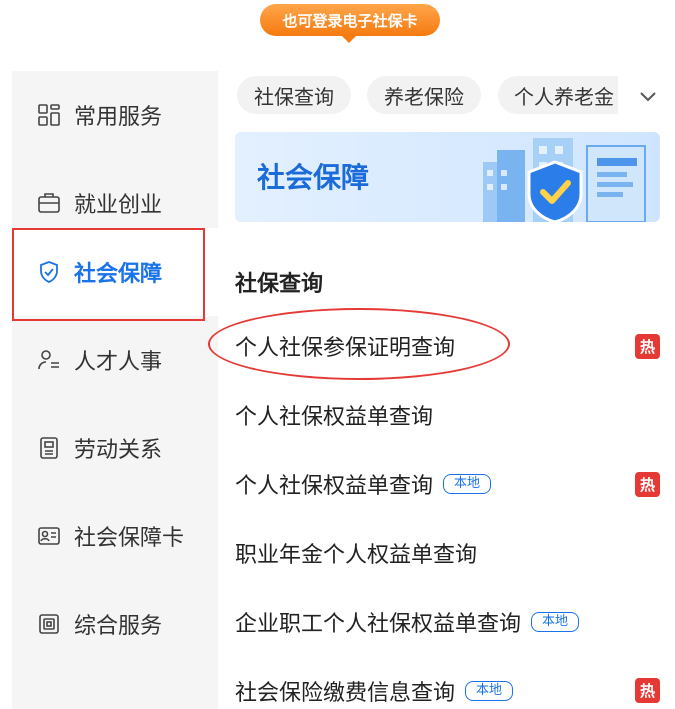  What do you see at coordinates (49, 272) in the screenshot?
I see `shield-check-icon` at bounding box center [49, 272].